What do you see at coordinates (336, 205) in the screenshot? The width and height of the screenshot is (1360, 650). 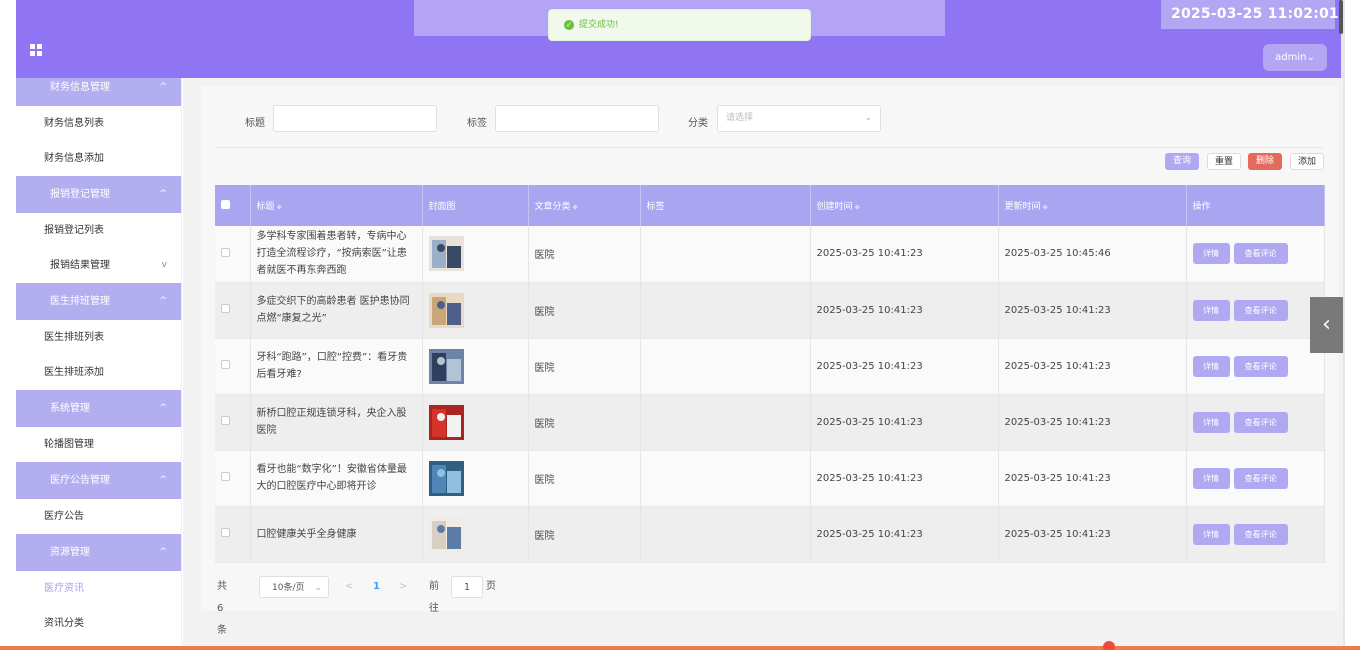 I see `col-title: 标题 ◆` at bounding box center [336, 205].